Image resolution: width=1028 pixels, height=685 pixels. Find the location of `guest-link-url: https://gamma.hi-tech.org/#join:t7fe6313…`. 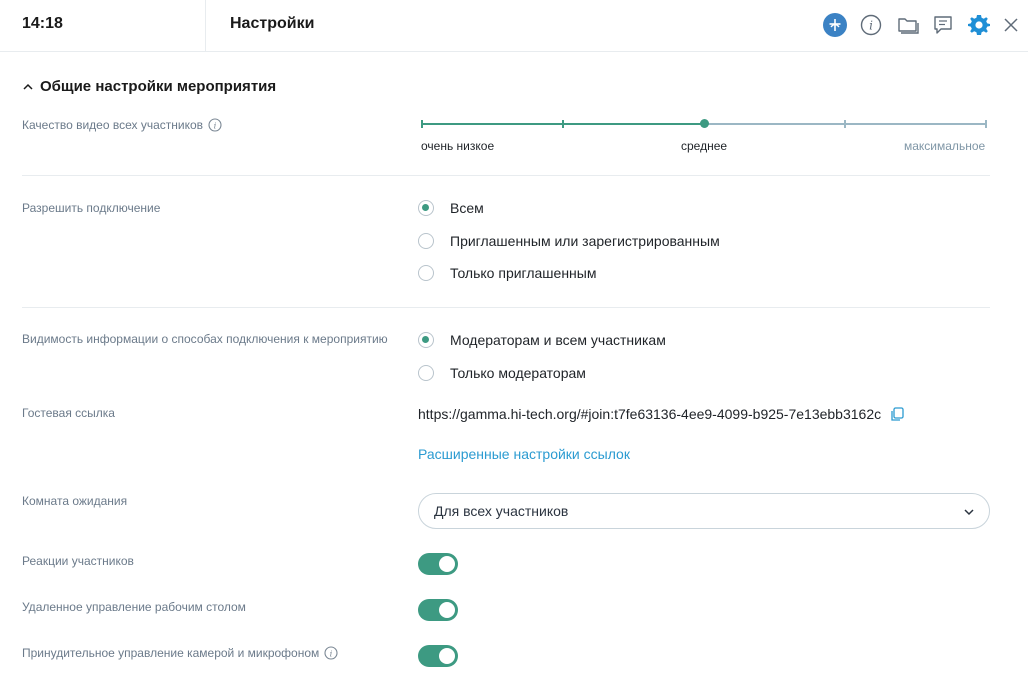

guest-link-url: https://gamma.hi-tech.org/#join:t7fe6313… is located at coordinates (661, 414).